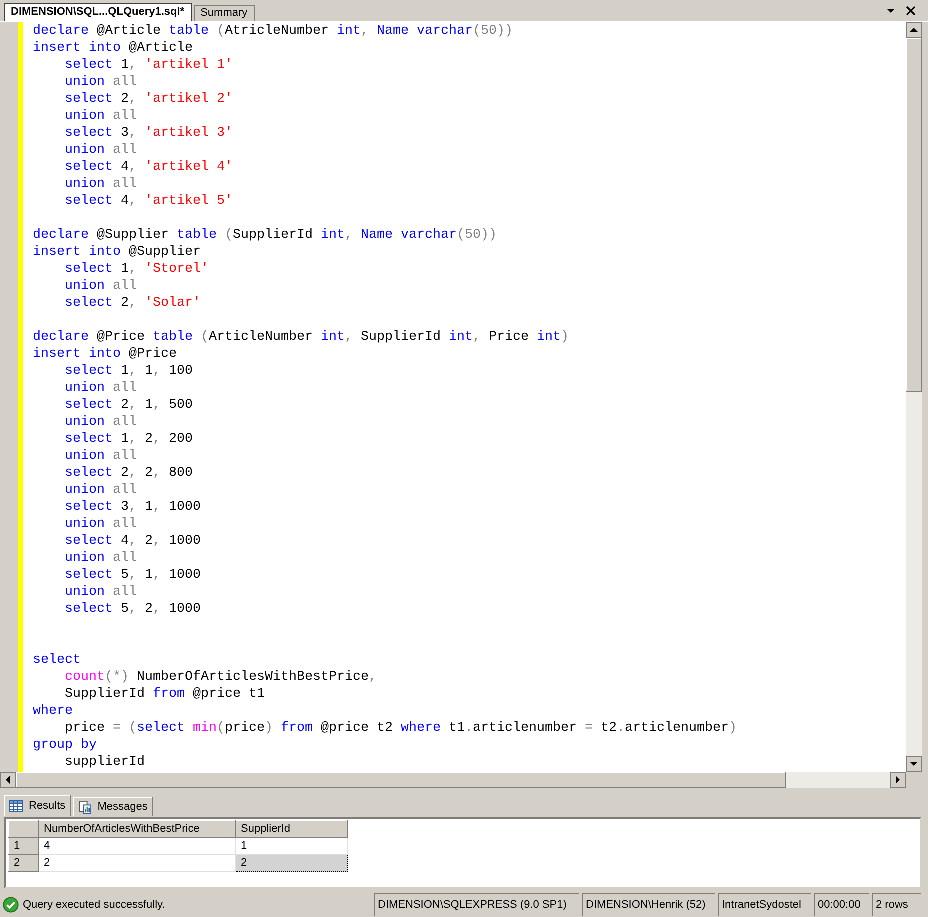 Image resolution: width=928 pixels, height=917 pixels. Describe the element at coordinates (16, 806) in the screenshot. I see `grid-icon` at that location.